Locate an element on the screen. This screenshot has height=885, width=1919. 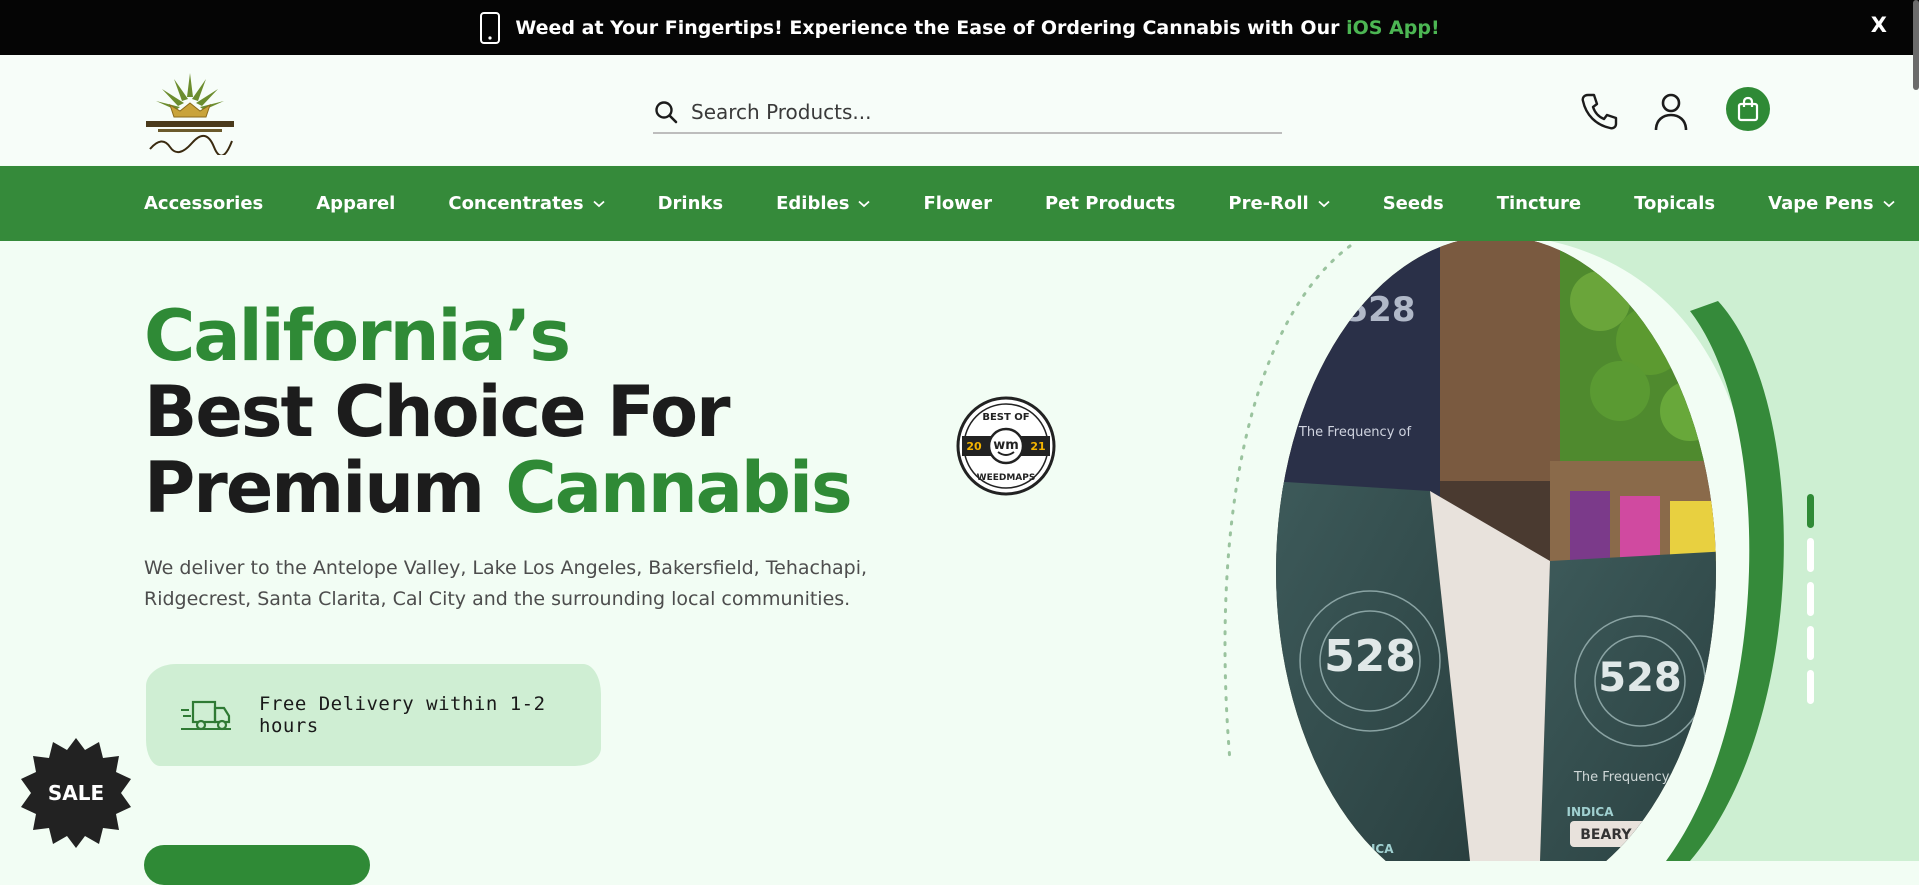
nav-item-label: Accessories is located at coordinates (204, 203).